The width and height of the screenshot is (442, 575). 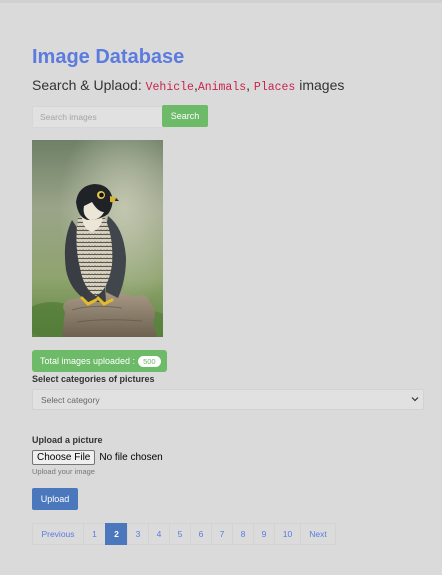 What do you see at coordinates (87, 85) in the screenshot?
I see `subtitle-prefix: Search & Uplaod:` at bounding box center [87, 85].